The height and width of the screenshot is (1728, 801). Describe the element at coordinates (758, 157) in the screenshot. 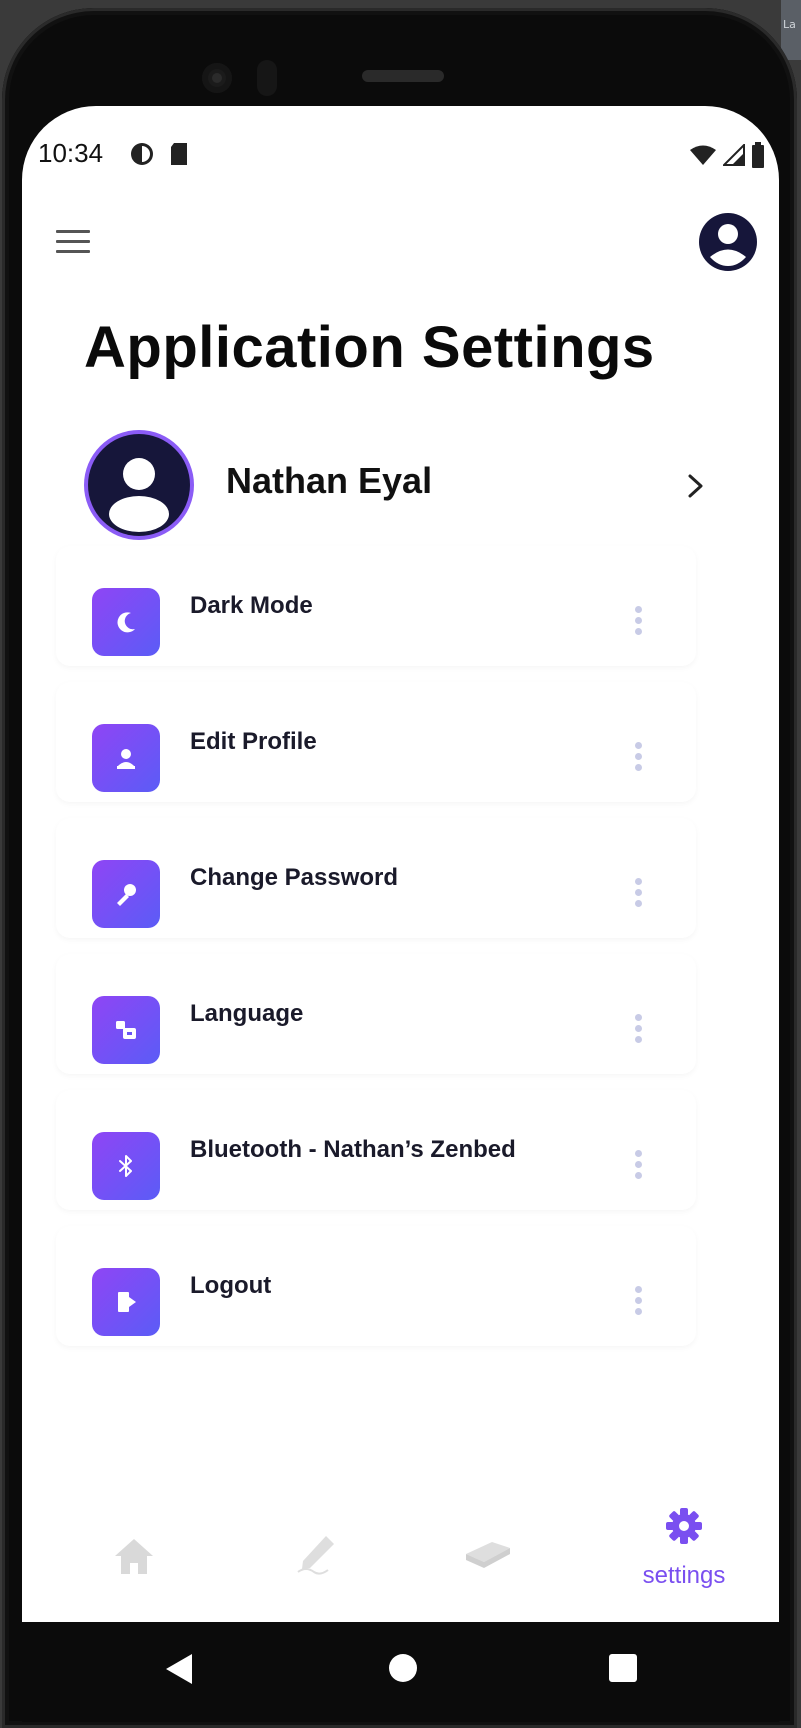

I see `battery-icon` at that location.